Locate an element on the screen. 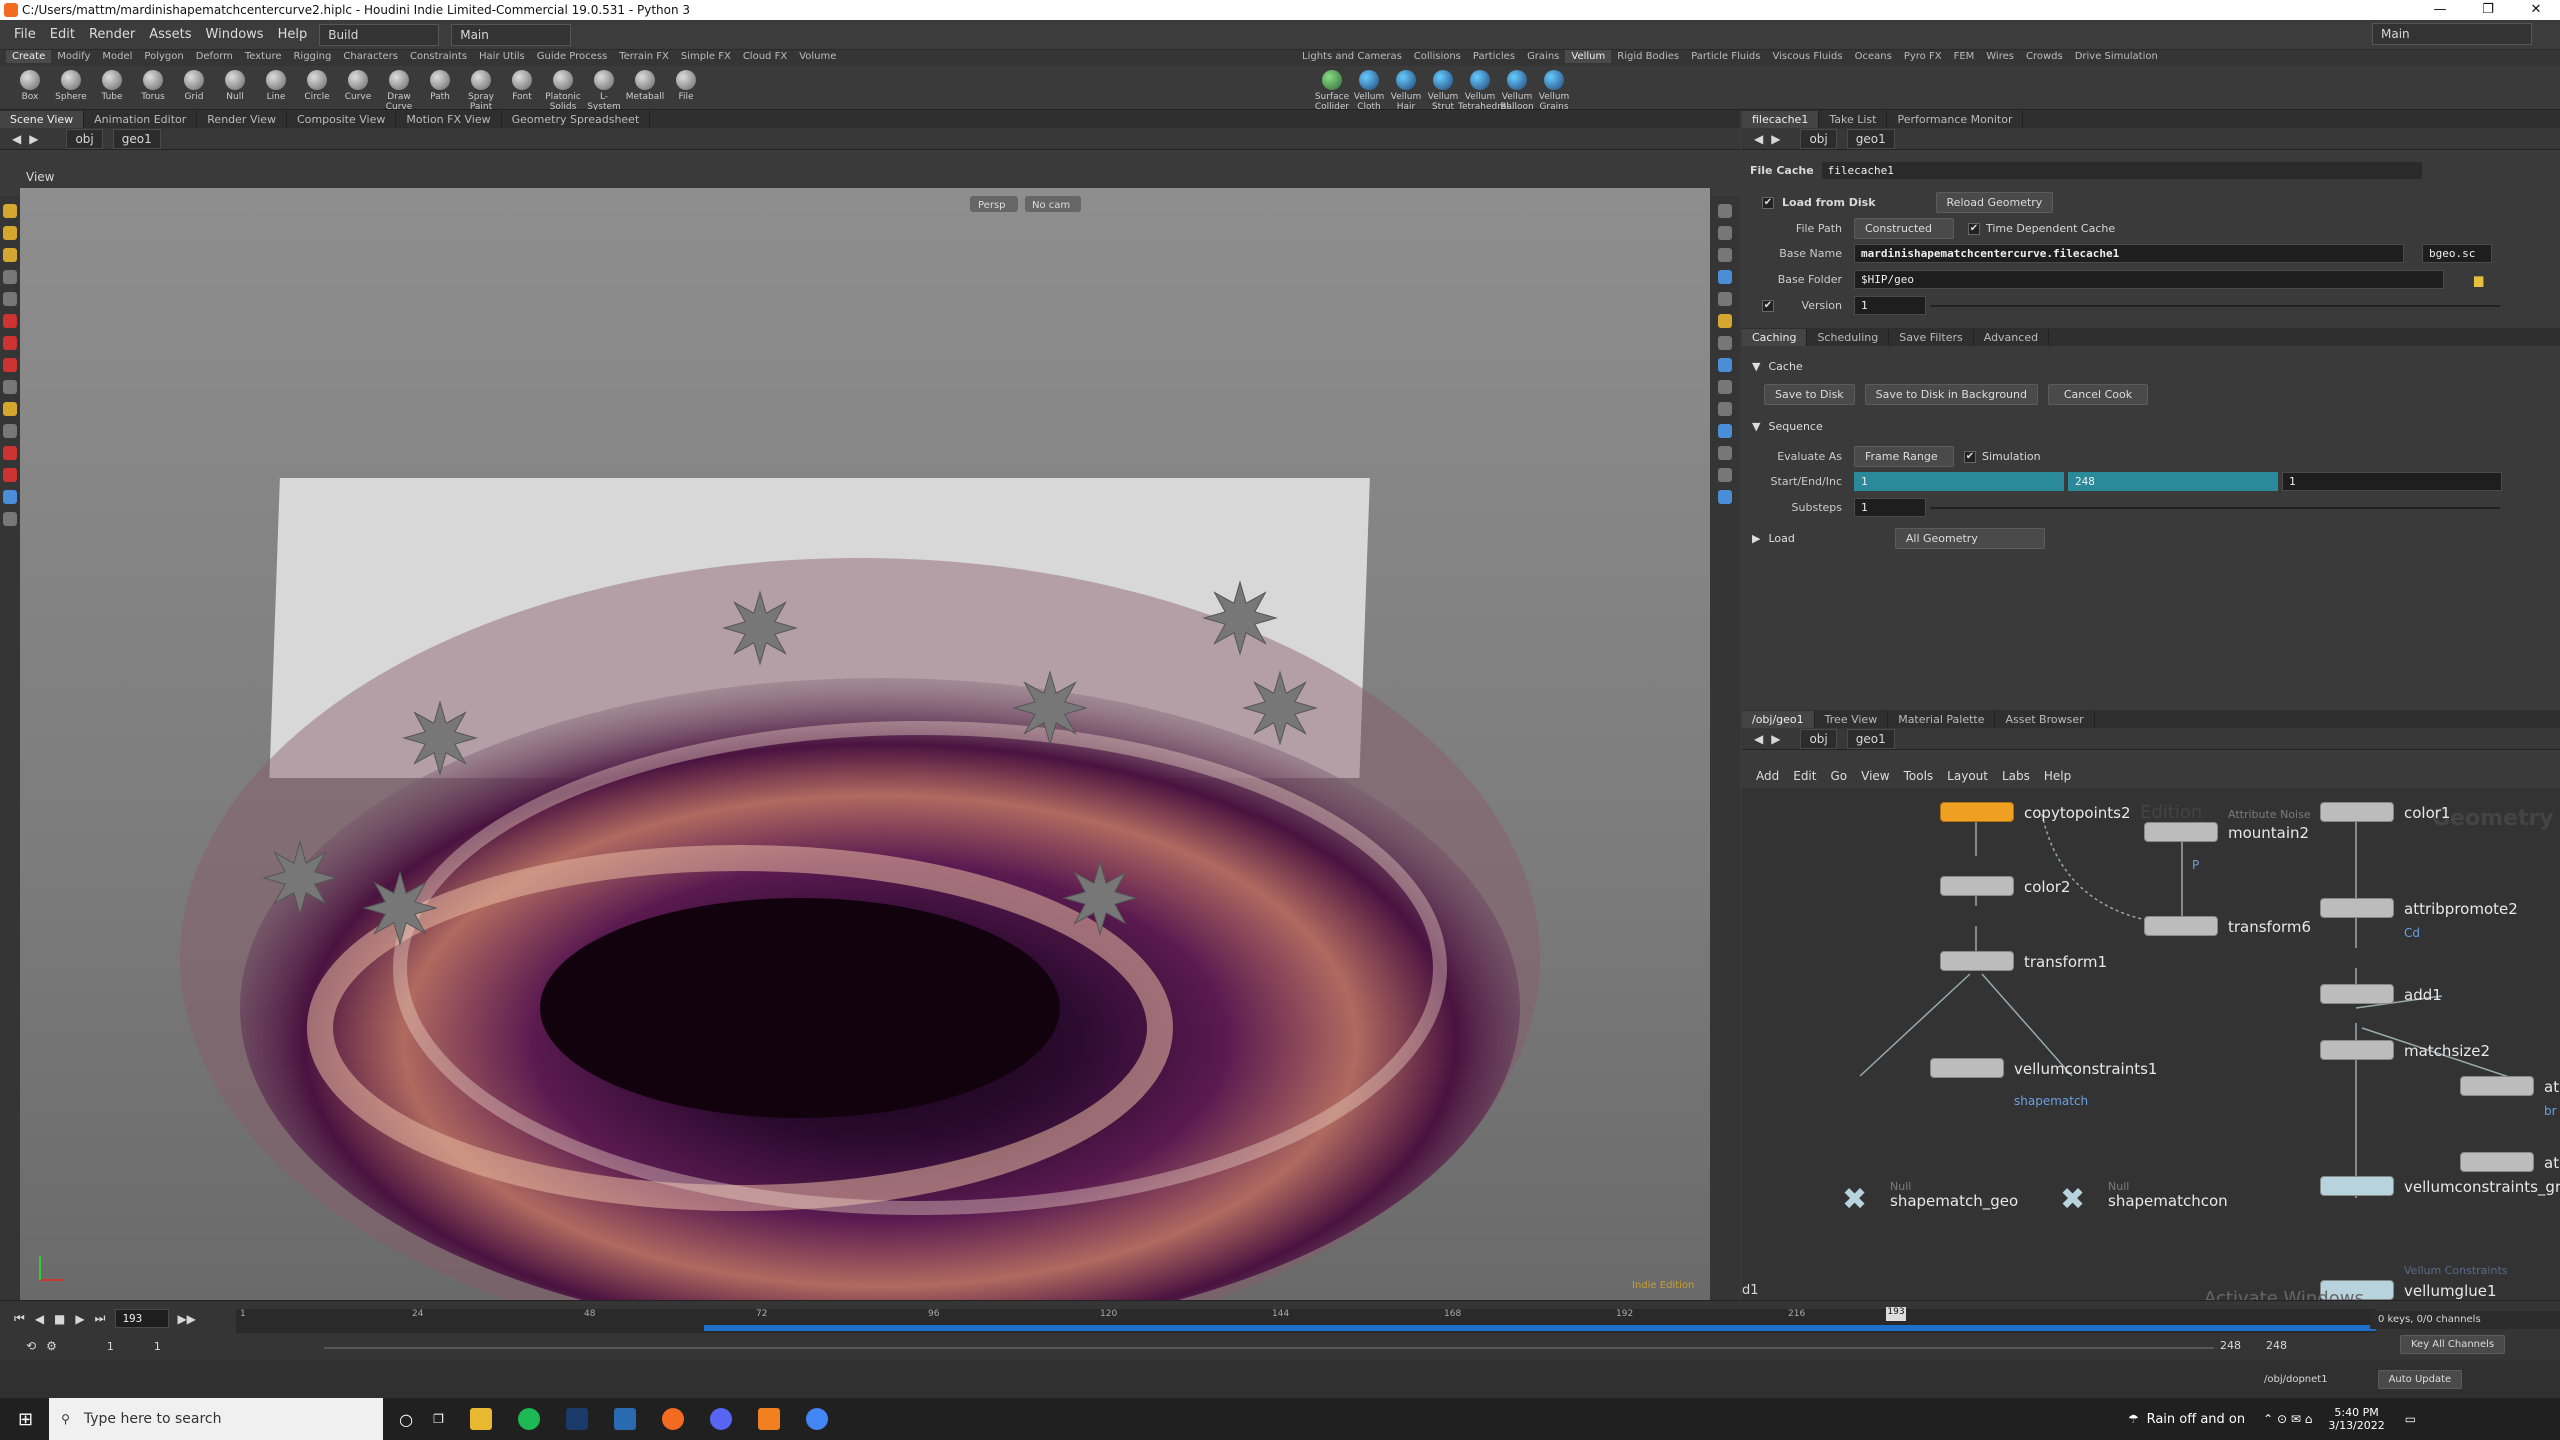 This screenshot has height=1440, width=2560. node-matchsize2: matchsize2 is located at coordinates (2405, 1050).